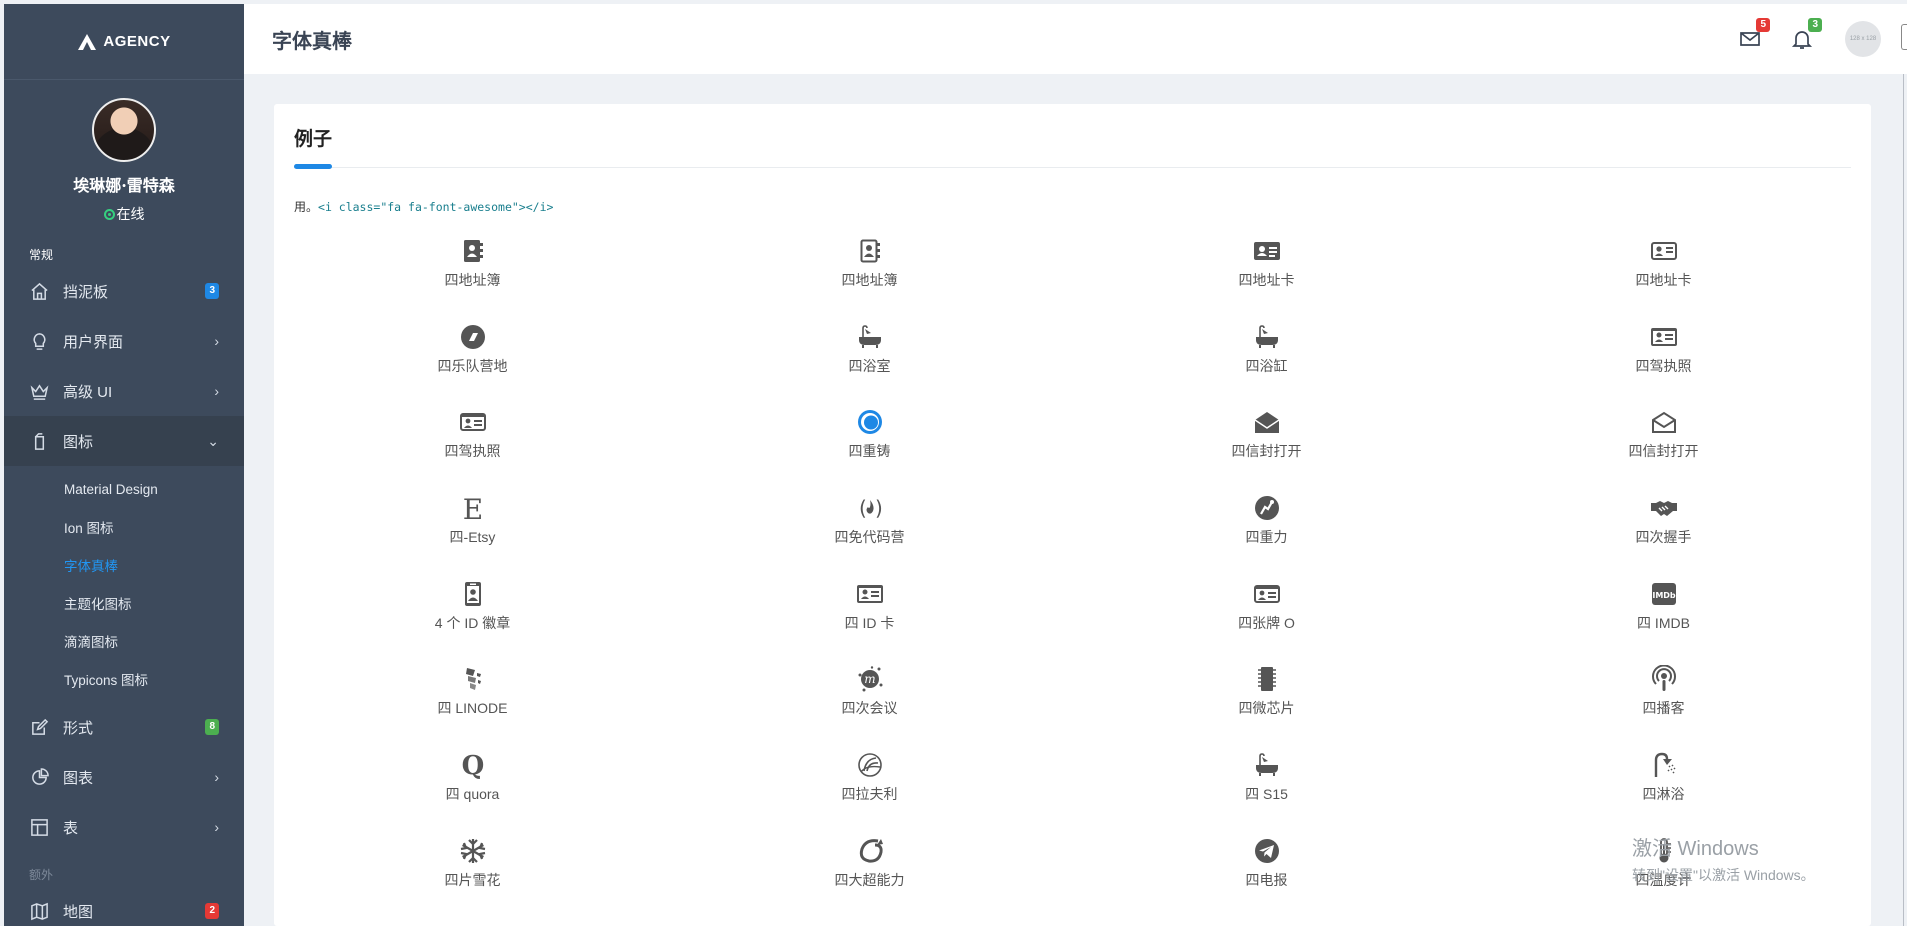 The width and height of the screenshot is (1907, 926). Describe the element at coordinates (78, 442) in the screenshot. I see `sidebar-item-label: 图标` at that location.